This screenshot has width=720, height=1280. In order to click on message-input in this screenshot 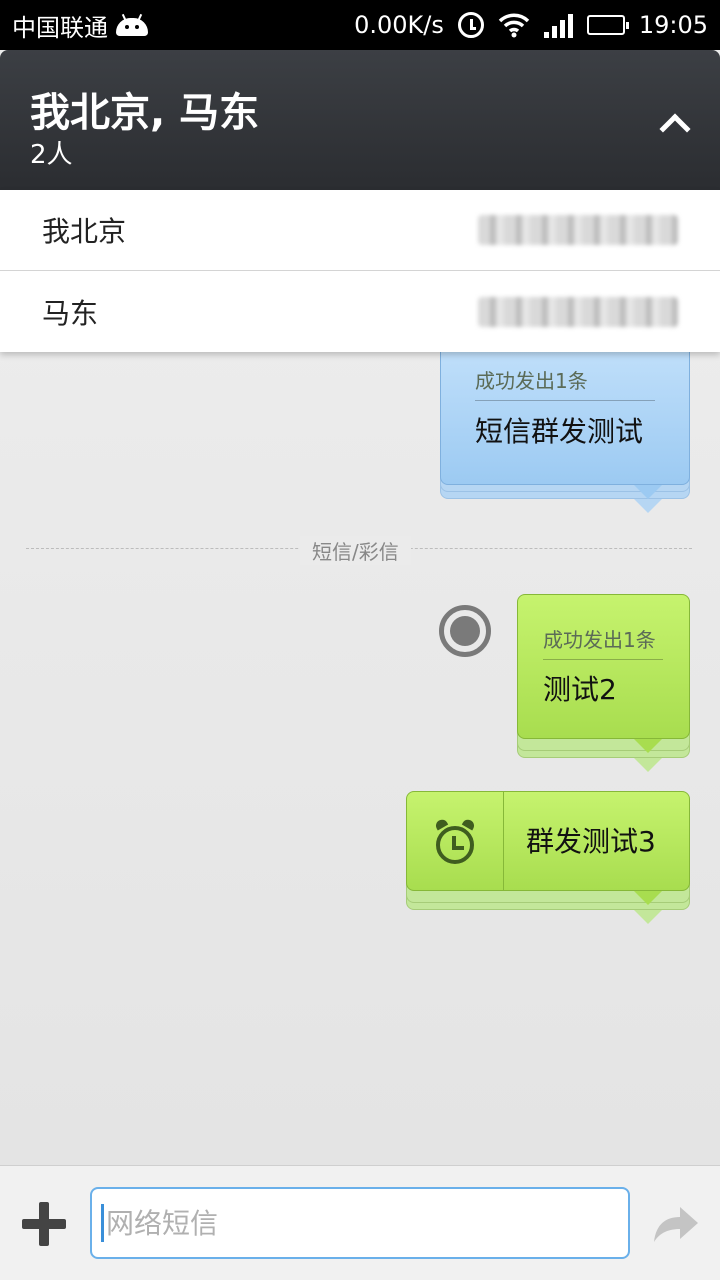, I will do `click(360, 1223)`.